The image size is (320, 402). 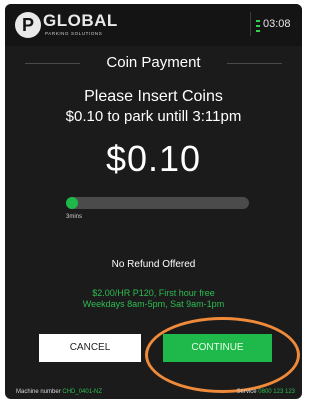 What do you see at coordinates (74, 33) in the screenshot?
I see `brand-subtitle: PARKING SOLUTIONS` at bounding box center [74, 33].